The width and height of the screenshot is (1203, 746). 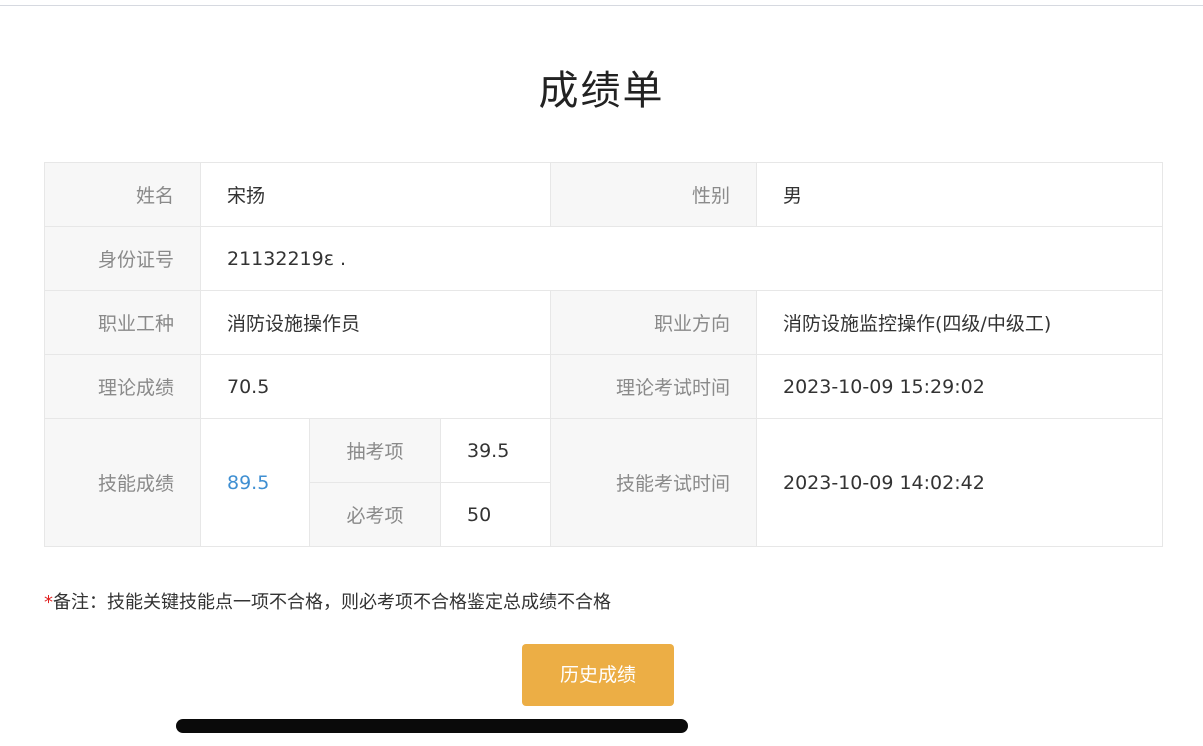 I want to click on random-item-label: 抽考项, so click(x=375, y=450).